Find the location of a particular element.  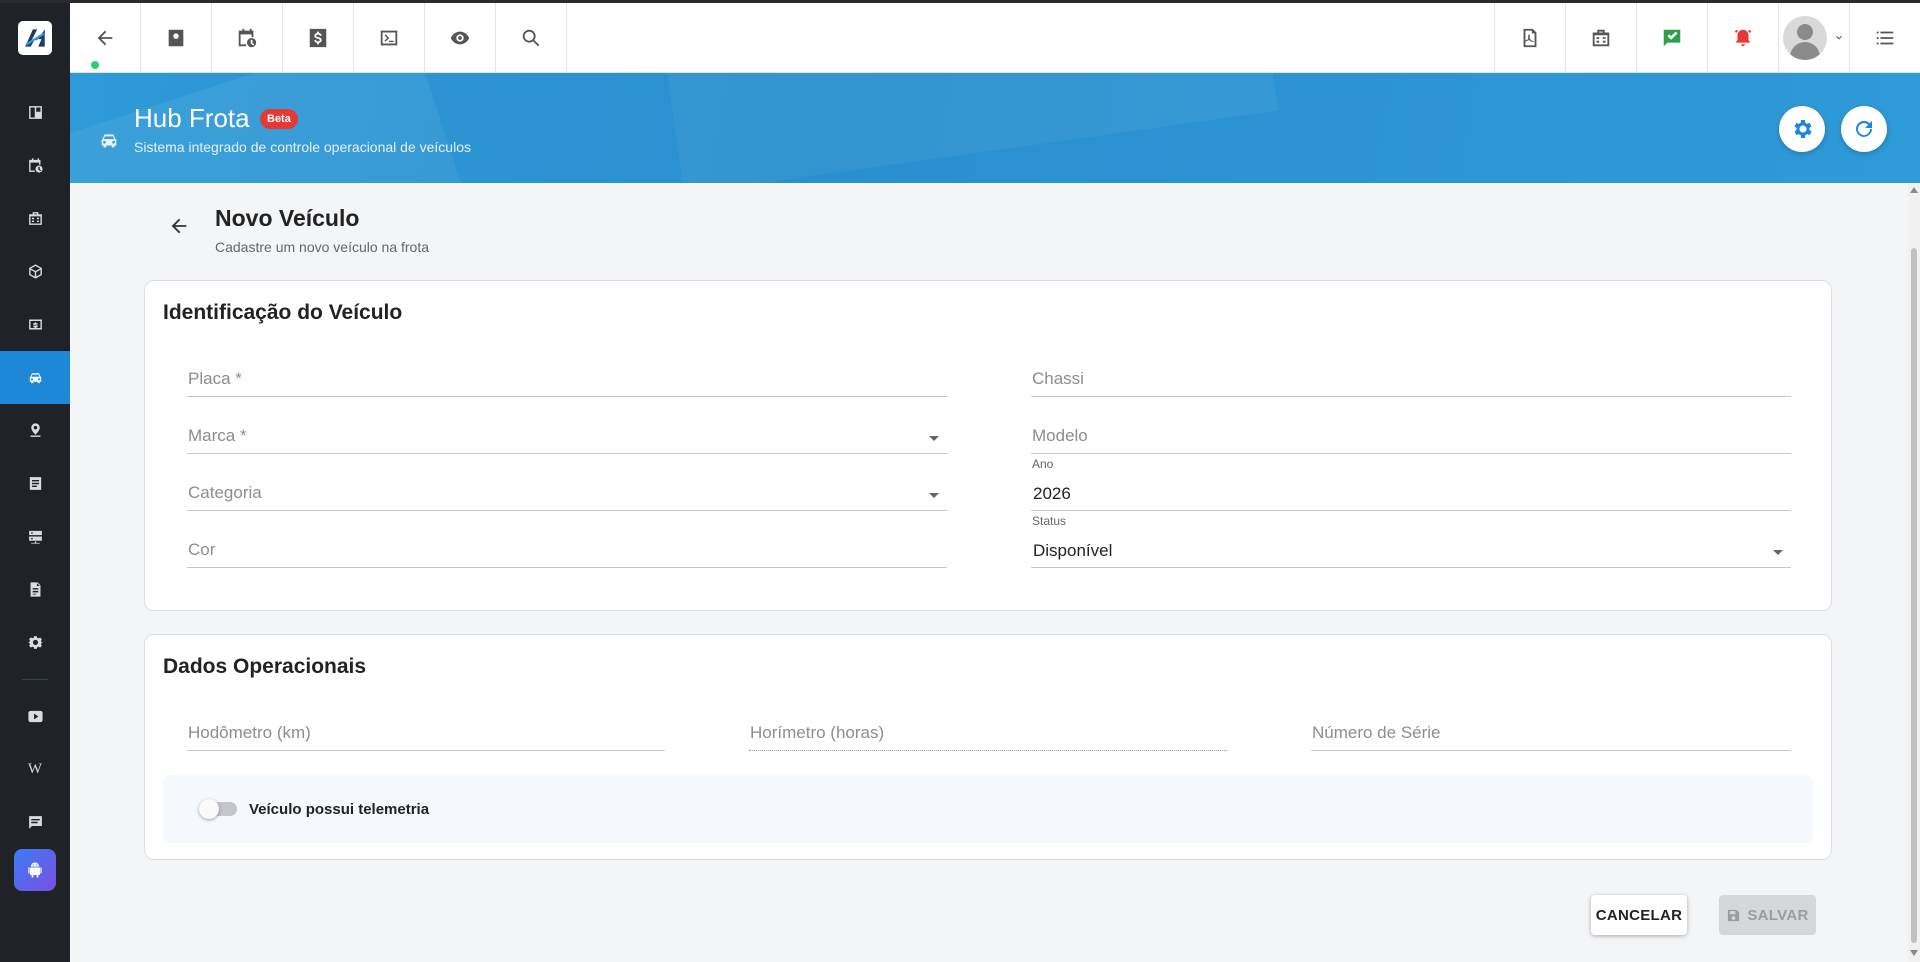

gear-icon is located at coordinates (35, 642).